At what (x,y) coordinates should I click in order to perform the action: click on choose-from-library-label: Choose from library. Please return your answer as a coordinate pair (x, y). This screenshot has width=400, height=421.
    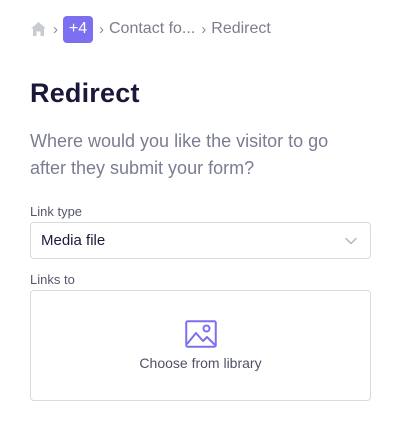
    Looking at the image, I should click on (200, 363).